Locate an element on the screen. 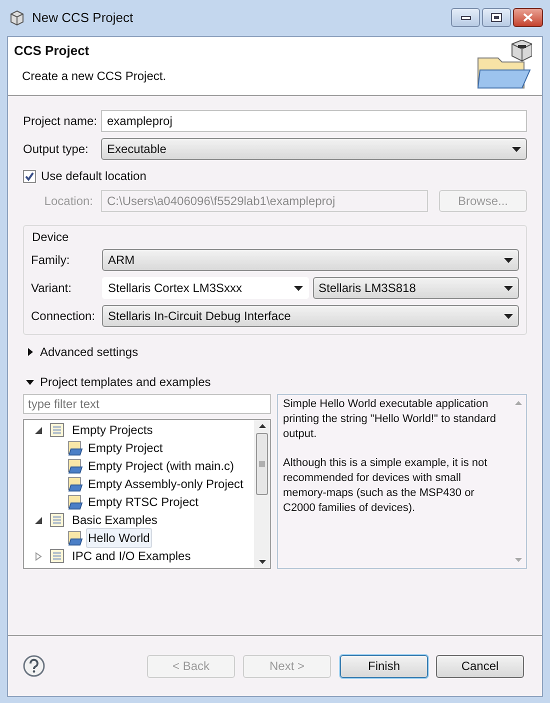 The image size is (550, 703). cube-icon is located at coordinates (17, 18).